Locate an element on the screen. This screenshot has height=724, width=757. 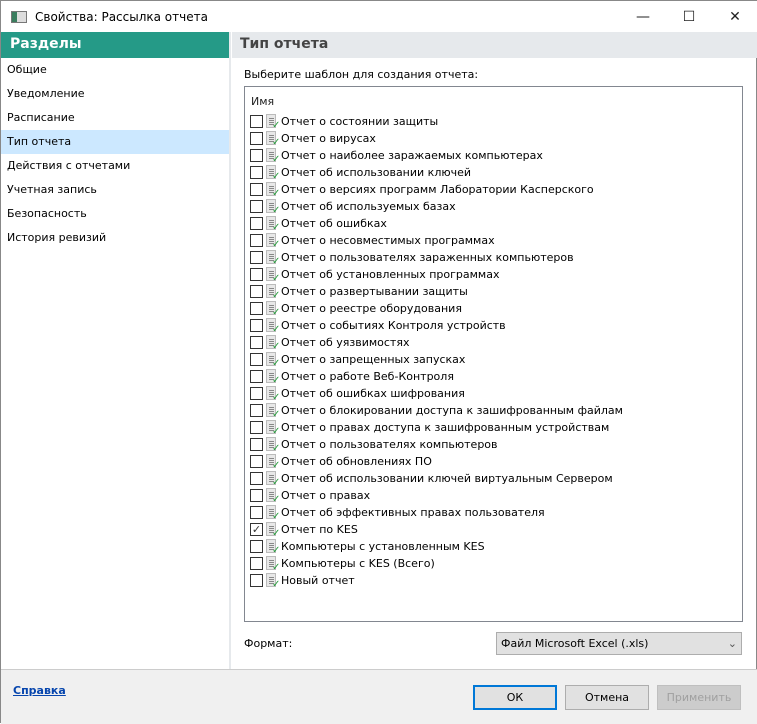
list-item: ✓ Отчет о работе Веб-Контроля is located at coordinates (436, 377).